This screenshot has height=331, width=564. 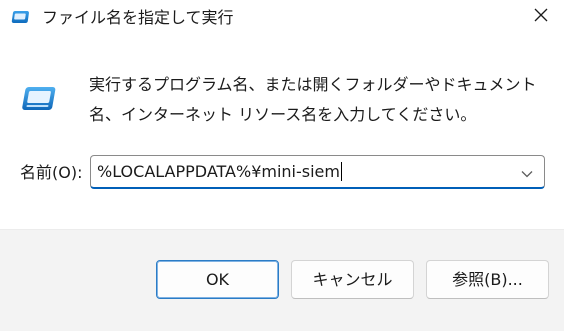 I want to click on title-bar: ファイル名を指定して実行, so click(x=282, y=19).